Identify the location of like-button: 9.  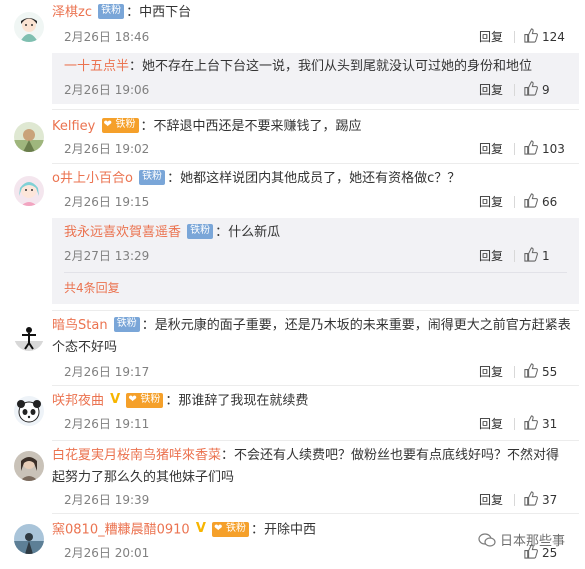
(549, 90).